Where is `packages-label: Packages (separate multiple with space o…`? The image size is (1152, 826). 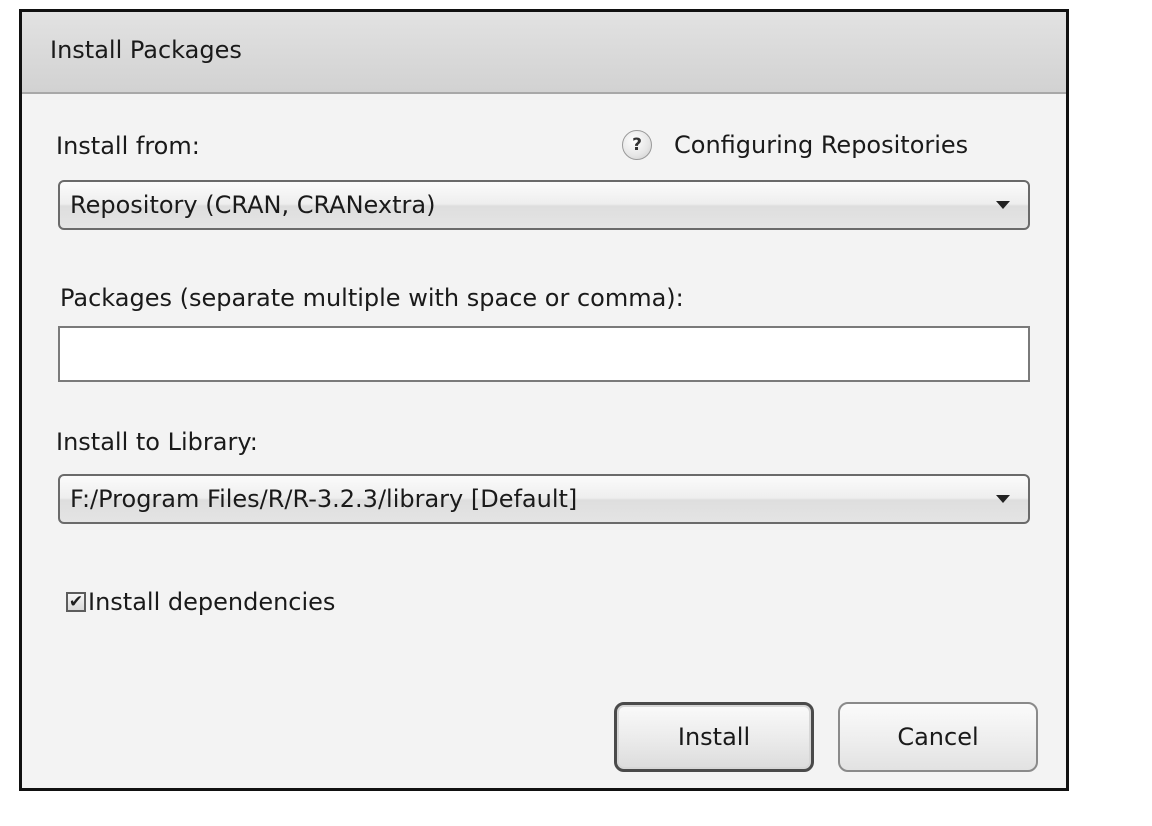 packages-label: Packages (separate multiple with space o… is located at coordinates (372, 298).